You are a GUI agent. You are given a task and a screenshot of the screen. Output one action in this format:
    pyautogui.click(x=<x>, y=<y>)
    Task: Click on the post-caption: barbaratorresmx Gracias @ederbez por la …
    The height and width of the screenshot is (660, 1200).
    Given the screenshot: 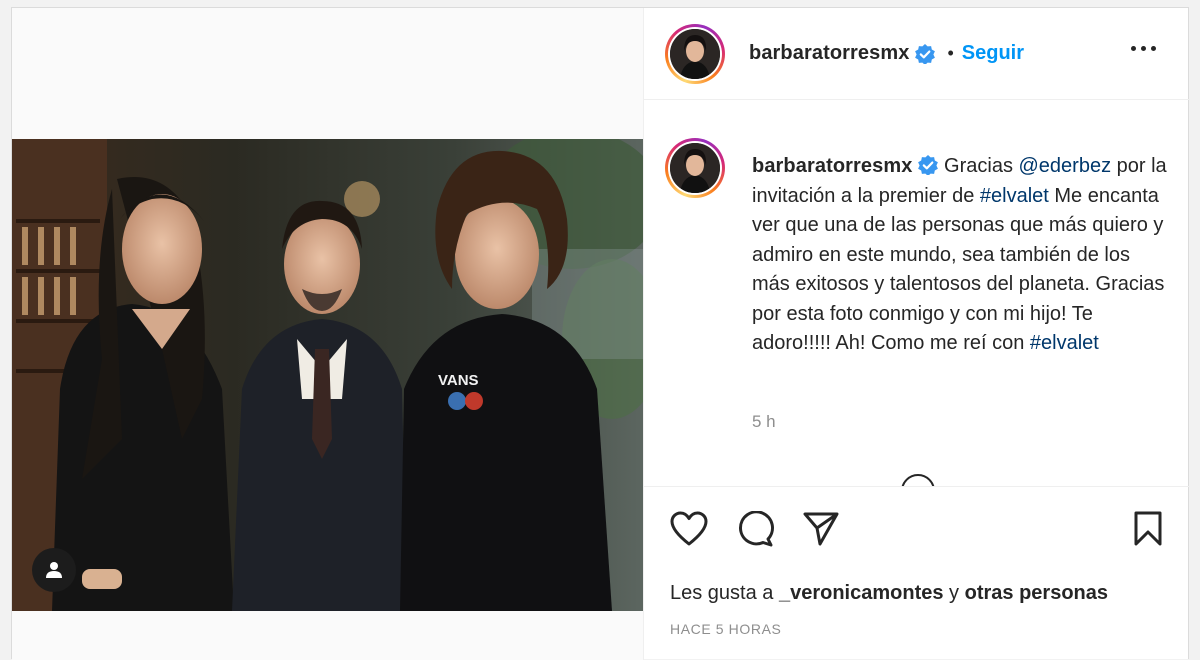 What is the action you would take?
    pyautogui.click(x=962, y=255)
    